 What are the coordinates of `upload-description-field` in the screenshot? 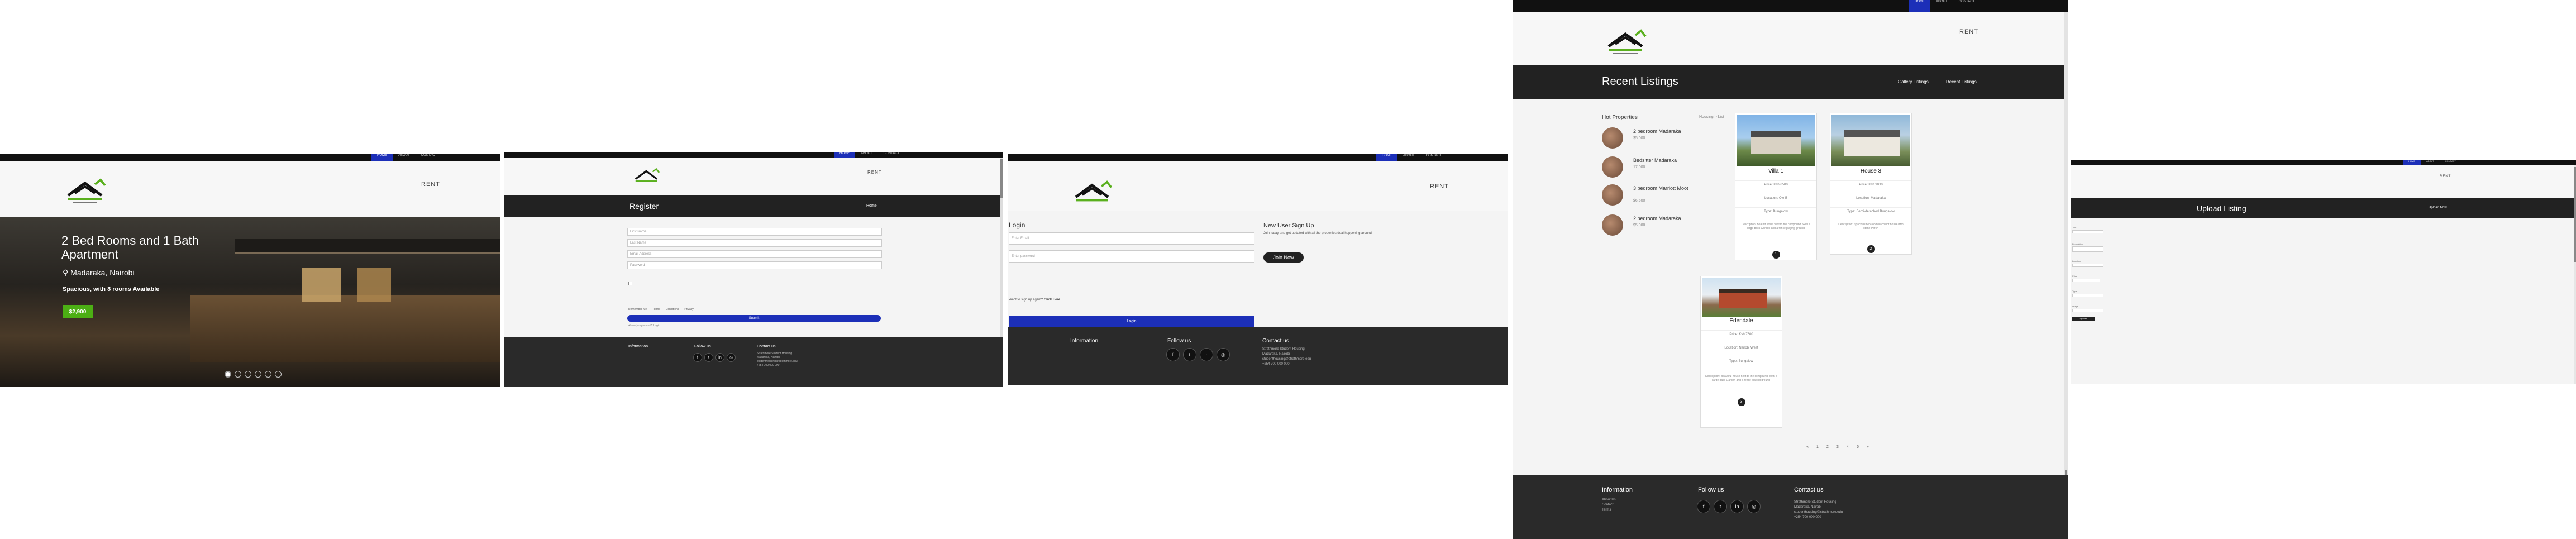 It's located at (2087, 249).